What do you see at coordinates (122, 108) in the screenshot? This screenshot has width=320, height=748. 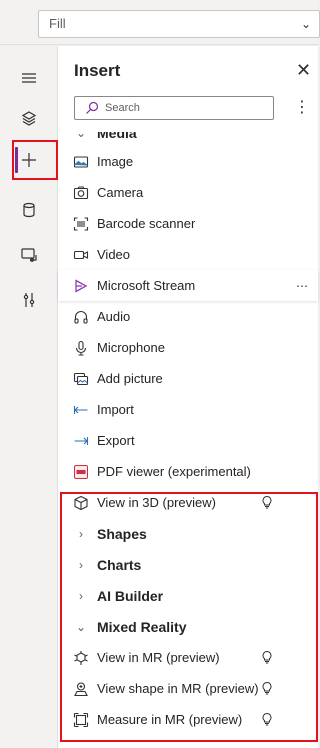 I see `search-placeholder: Search` at bounding box center [122, 108].